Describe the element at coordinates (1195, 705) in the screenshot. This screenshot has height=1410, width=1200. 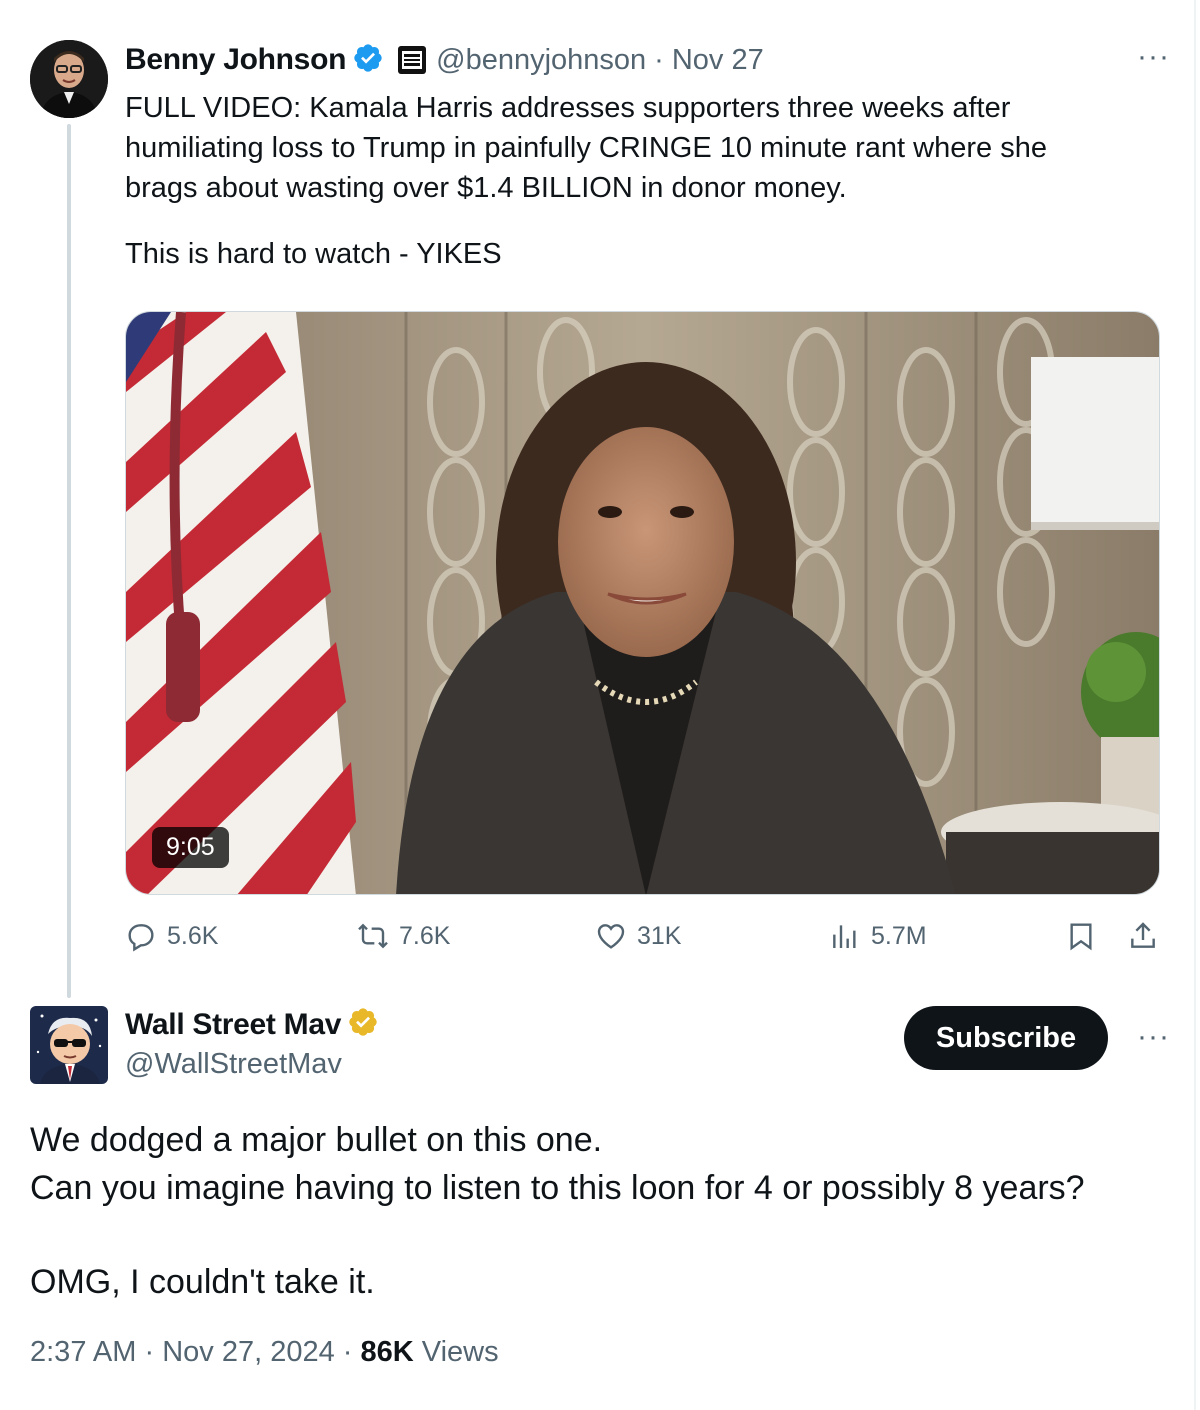
I see `right-border` at that location.